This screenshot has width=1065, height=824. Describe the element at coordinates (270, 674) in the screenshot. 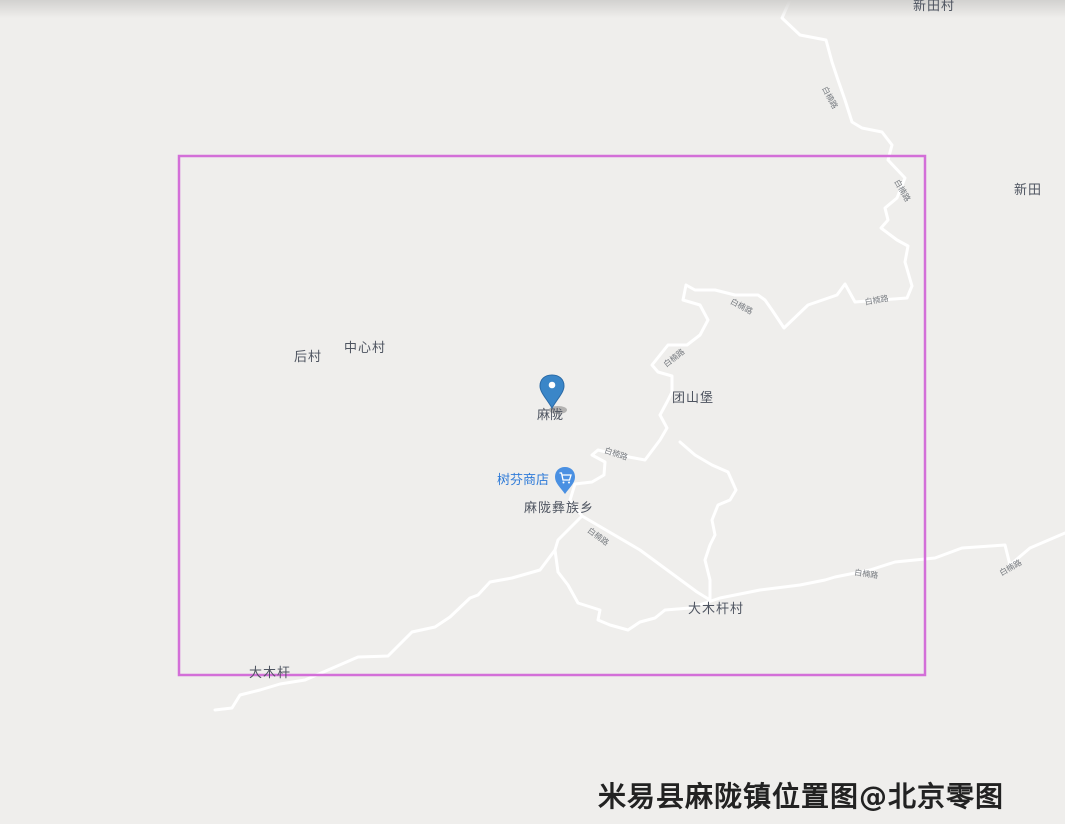

I see `place-label-damuqian: 大木杆` at that location.